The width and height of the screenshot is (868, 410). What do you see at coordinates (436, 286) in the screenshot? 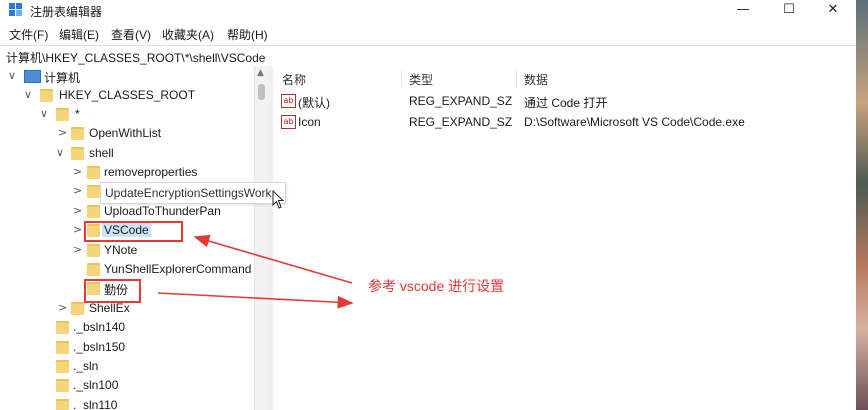
I see `annotation-text: 参考 vscode 进行设置` at bounding box center [436, 286].